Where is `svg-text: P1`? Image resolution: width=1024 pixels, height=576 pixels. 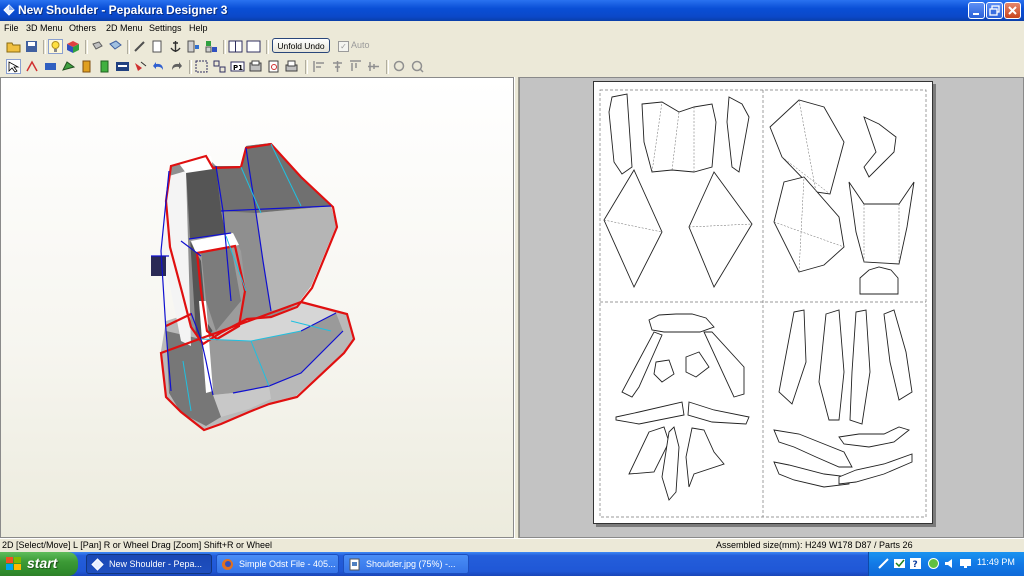 svg-text: P1 is located at coordinates (238, 68).